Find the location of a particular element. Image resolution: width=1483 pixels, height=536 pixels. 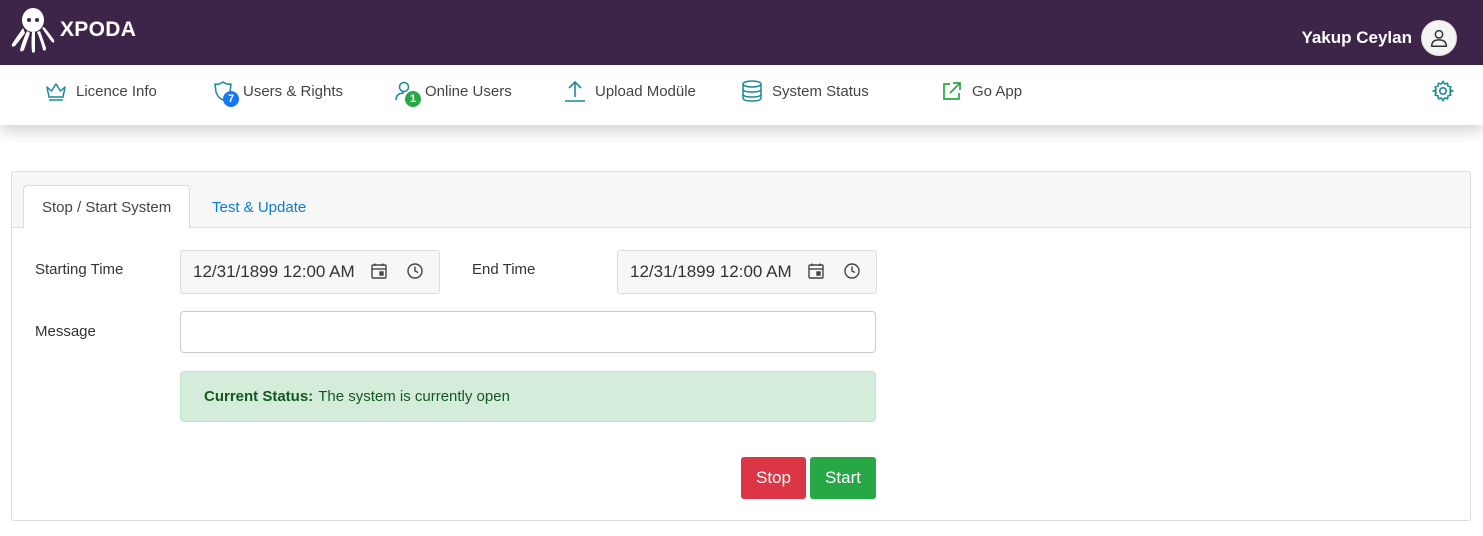

status-title: Current Status: is located at coordinates (259, 396).